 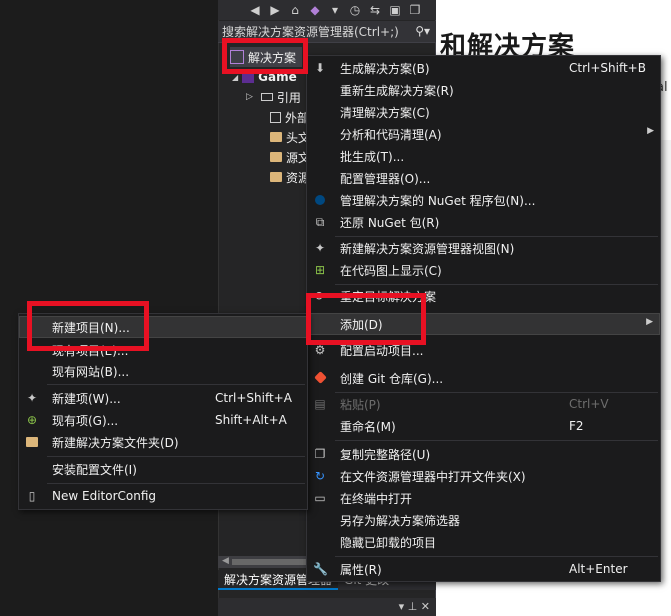 I want to click on close-icon: ✕, so click(x=425, y=606).